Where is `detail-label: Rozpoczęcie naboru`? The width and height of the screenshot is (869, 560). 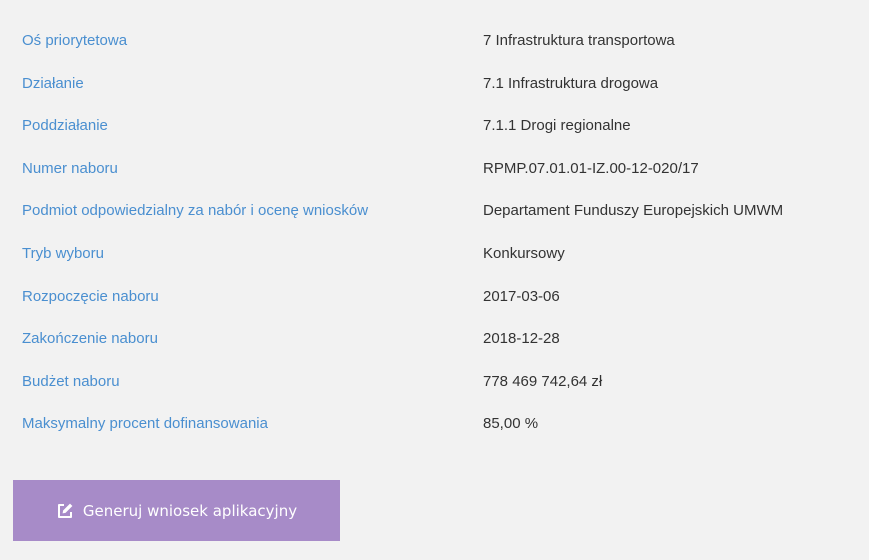
detail-label: Rozpoczęcie naboru is located at coordinates (90, 296).